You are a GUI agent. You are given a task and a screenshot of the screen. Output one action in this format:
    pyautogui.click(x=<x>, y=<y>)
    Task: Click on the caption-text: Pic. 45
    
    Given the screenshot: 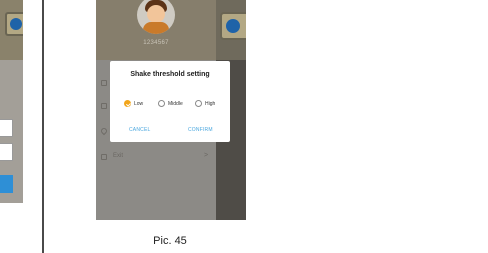 What is the action you would take?
    pyautogui.click(x=170, y=241)
    